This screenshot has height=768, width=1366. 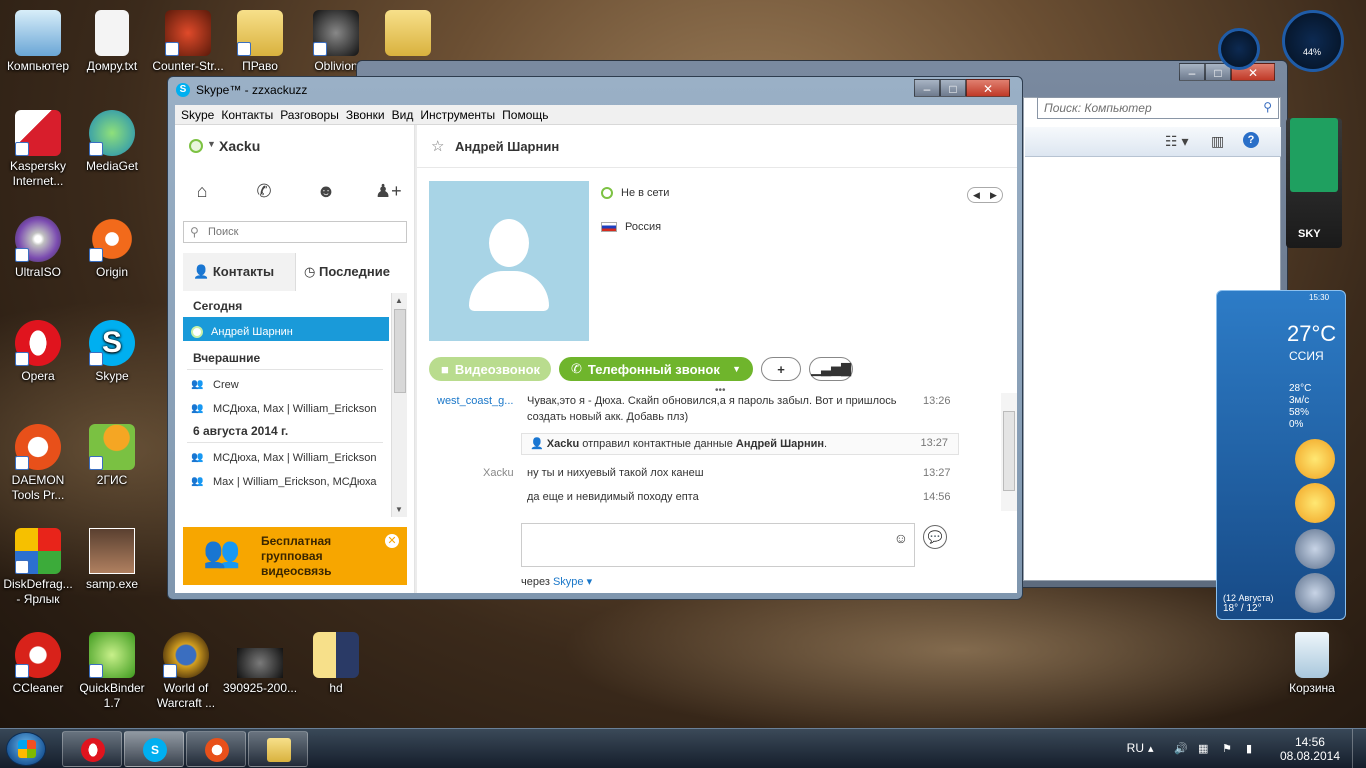 What do you see at coordinates (369, 114) in the screenshot?
I see `menu-calls: Звонки` at bounding box center [369, 114].